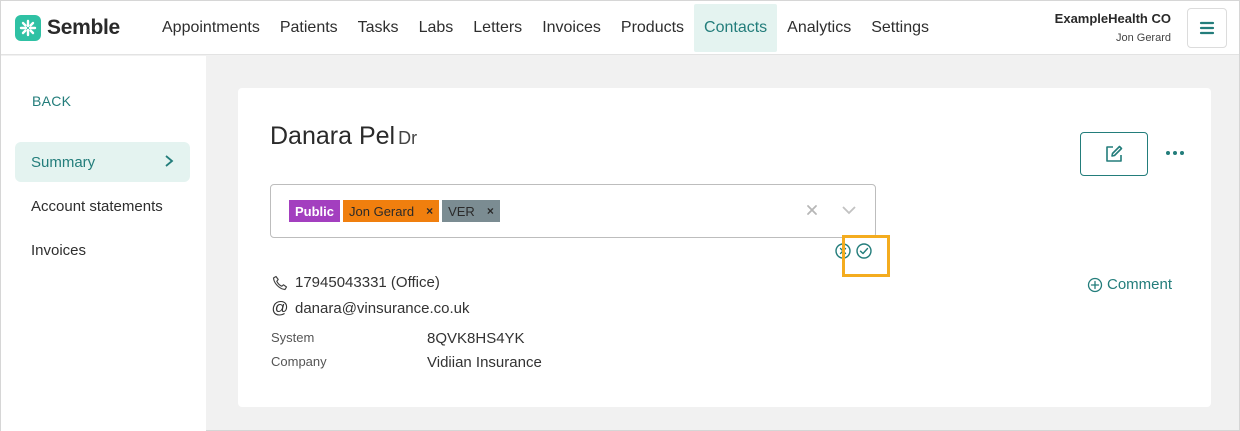  I want to click on contact-name-heading: Danara Pel Dr, so click(343, 136).